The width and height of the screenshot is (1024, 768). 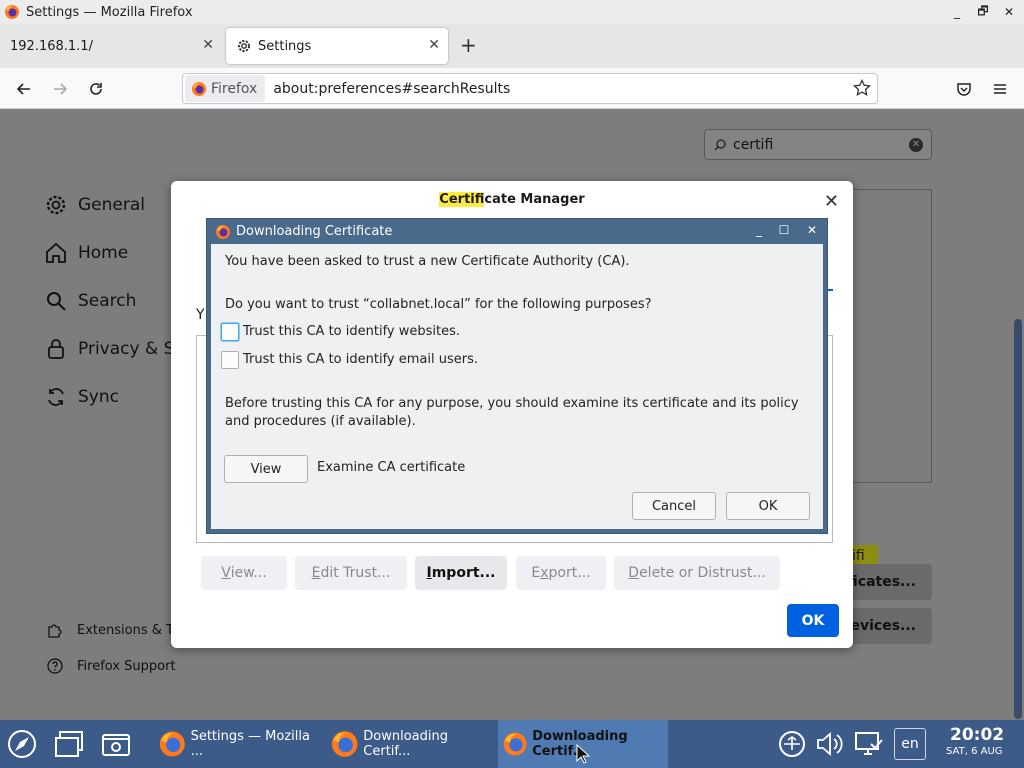 What do you see at coordinates (1009, 12) in the screenshot?
I see `close-window-button: ✕` at bounding box center [1009, 12].